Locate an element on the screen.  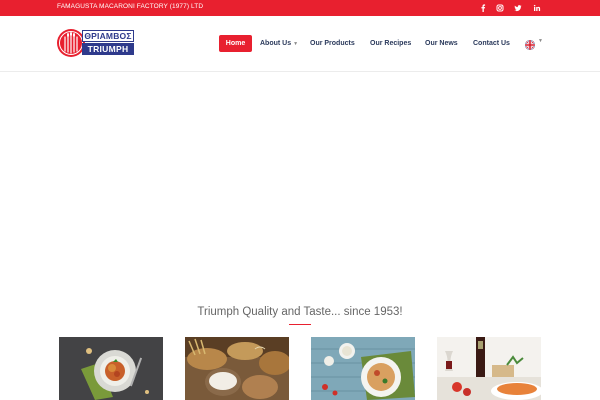
nav-our-products: Our Products is located at coordinates (332, 43).